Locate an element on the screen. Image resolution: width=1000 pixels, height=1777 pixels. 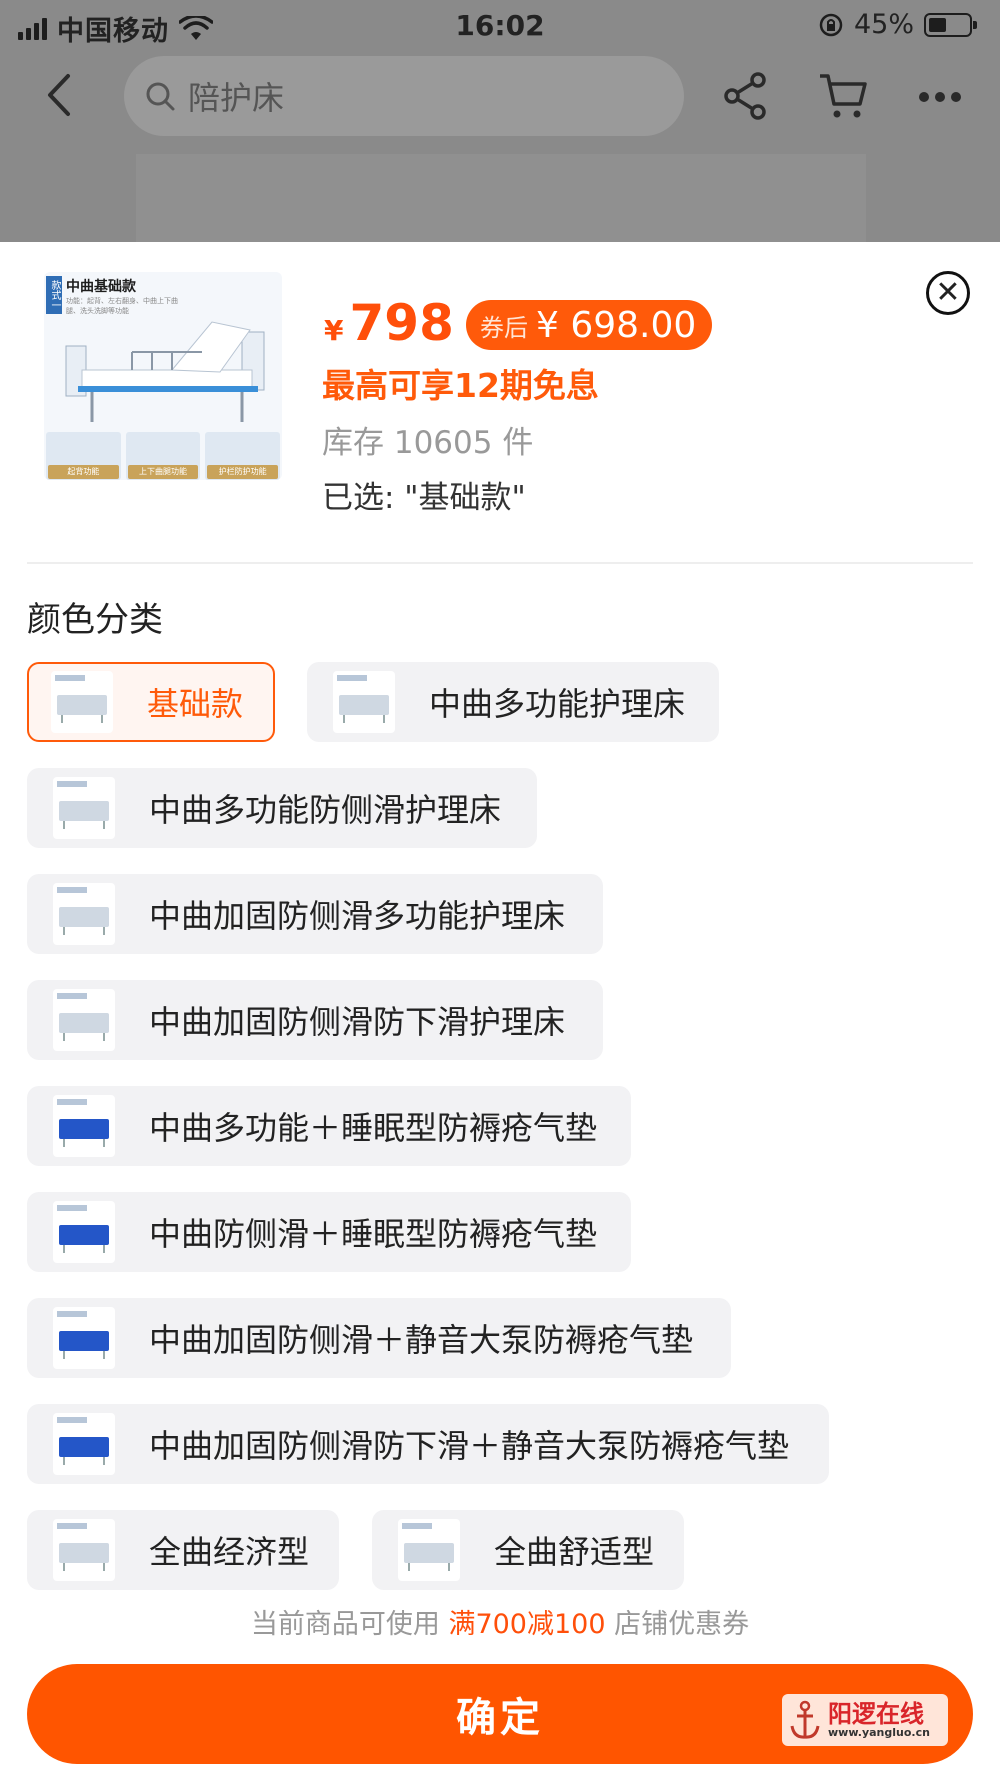
variant-option: 中曲加固防侧滑防下滑护理床 is located at coordinates (315, 1020).